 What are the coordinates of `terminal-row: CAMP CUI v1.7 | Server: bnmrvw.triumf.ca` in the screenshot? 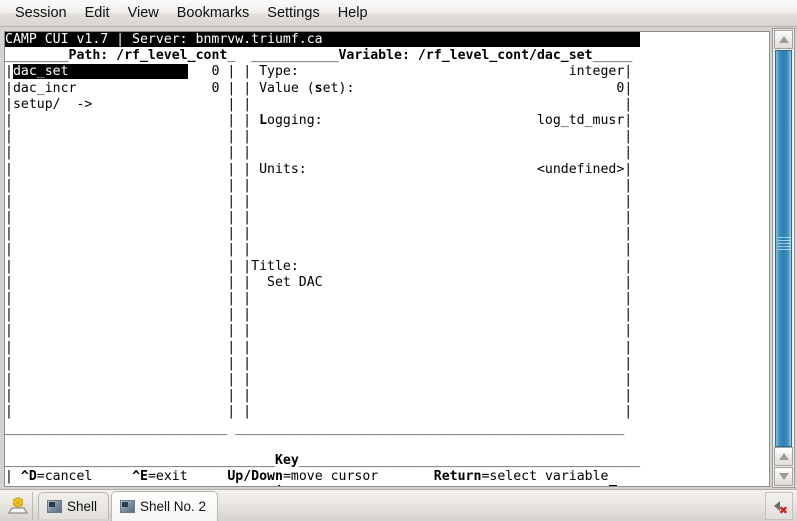 It's located at (323, 40).